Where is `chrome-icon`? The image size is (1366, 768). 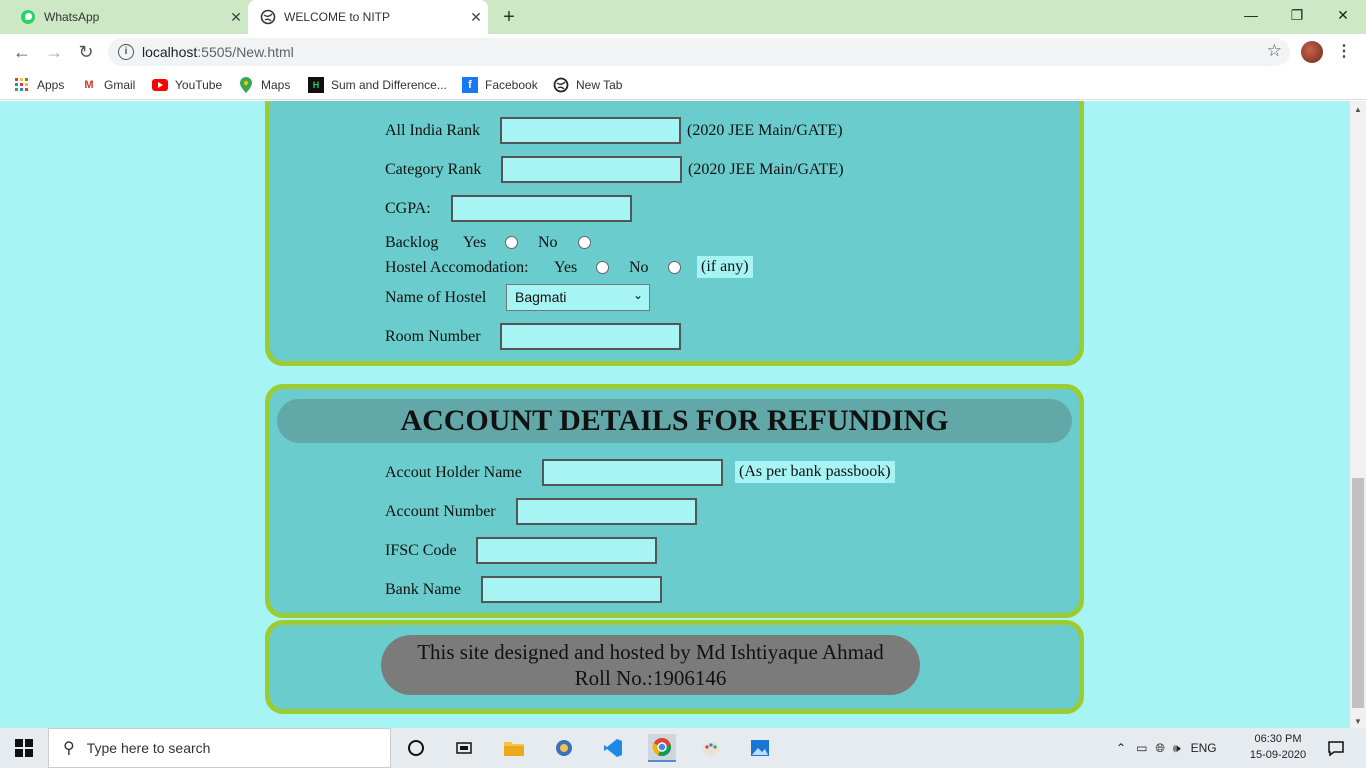 chrome-icon is located at coordinates (662, 748).